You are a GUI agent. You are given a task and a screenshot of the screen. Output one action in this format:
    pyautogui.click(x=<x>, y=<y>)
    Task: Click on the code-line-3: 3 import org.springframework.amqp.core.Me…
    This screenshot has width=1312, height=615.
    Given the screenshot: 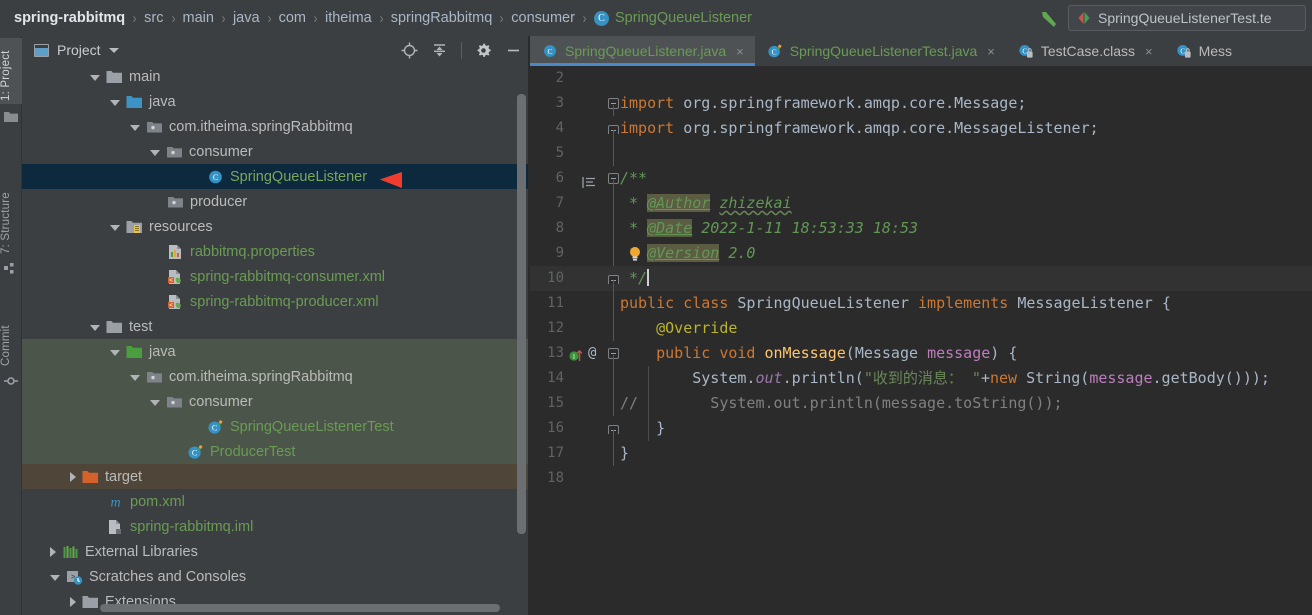 What is the action you would take?
    pyautogui.click(x=921, y=103)
    